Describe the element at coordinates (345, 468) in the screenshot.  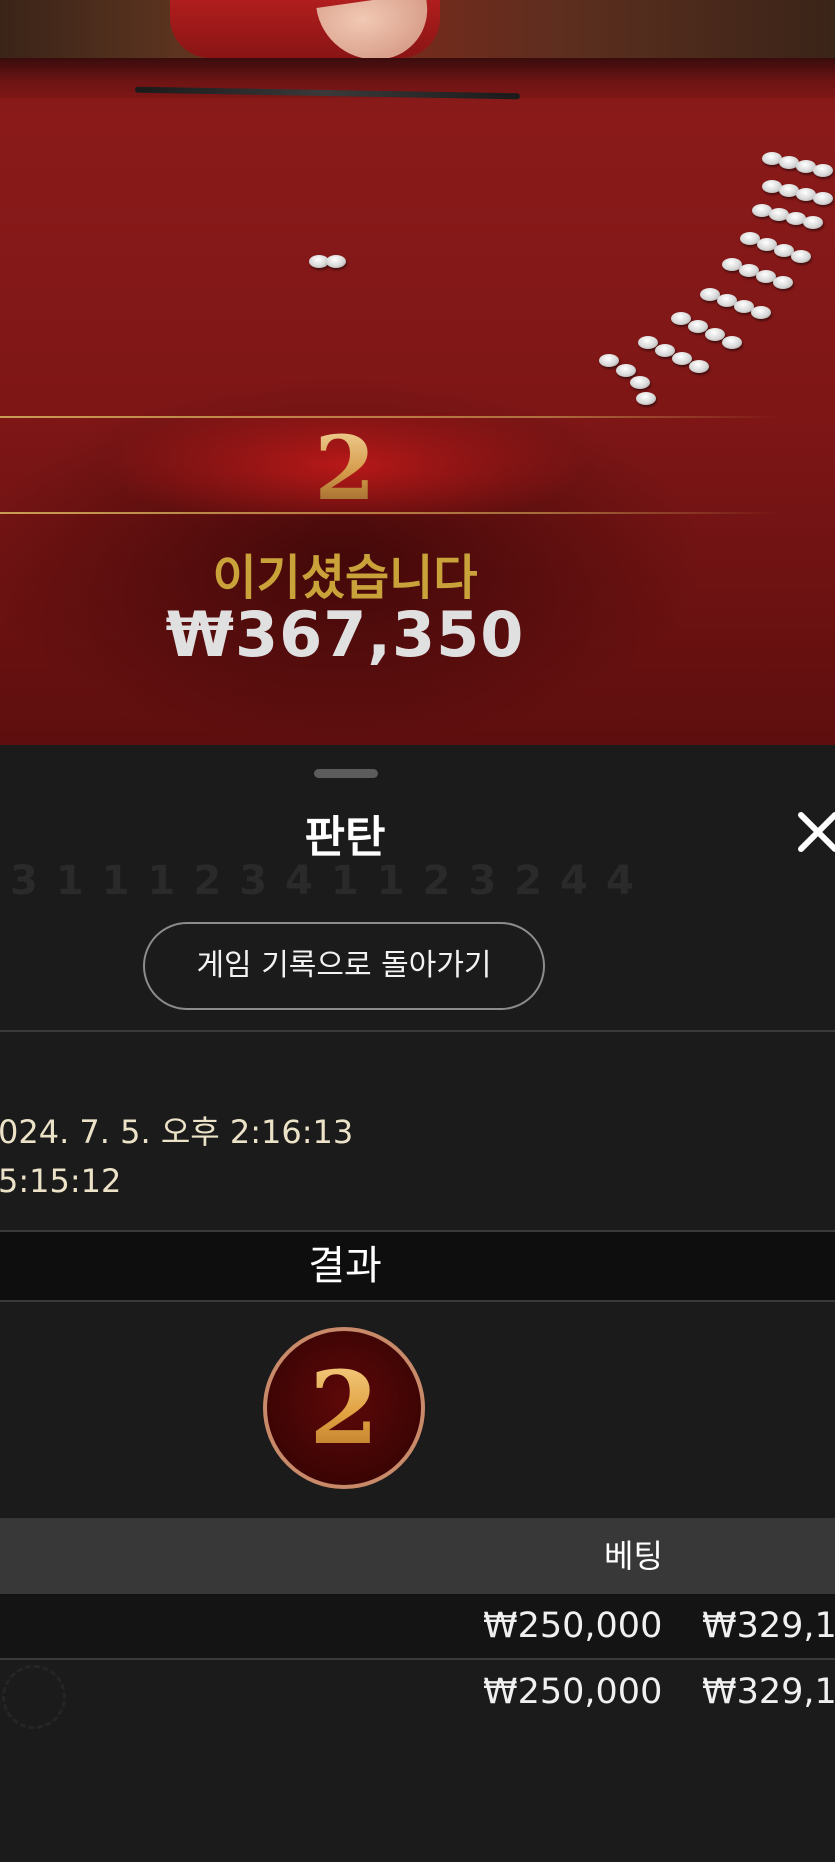
I see `round-result-number: 2` at that location.